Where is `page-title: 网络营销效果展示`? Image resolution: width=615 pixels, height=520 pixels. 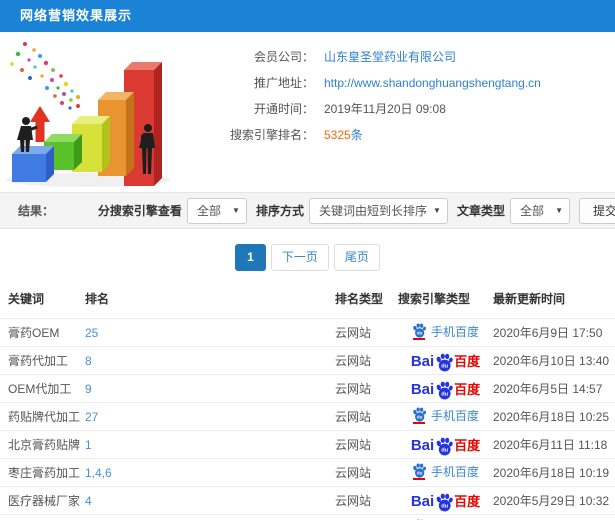
page-title: 网络营销效果展示 is located at coordinates (76, 15).